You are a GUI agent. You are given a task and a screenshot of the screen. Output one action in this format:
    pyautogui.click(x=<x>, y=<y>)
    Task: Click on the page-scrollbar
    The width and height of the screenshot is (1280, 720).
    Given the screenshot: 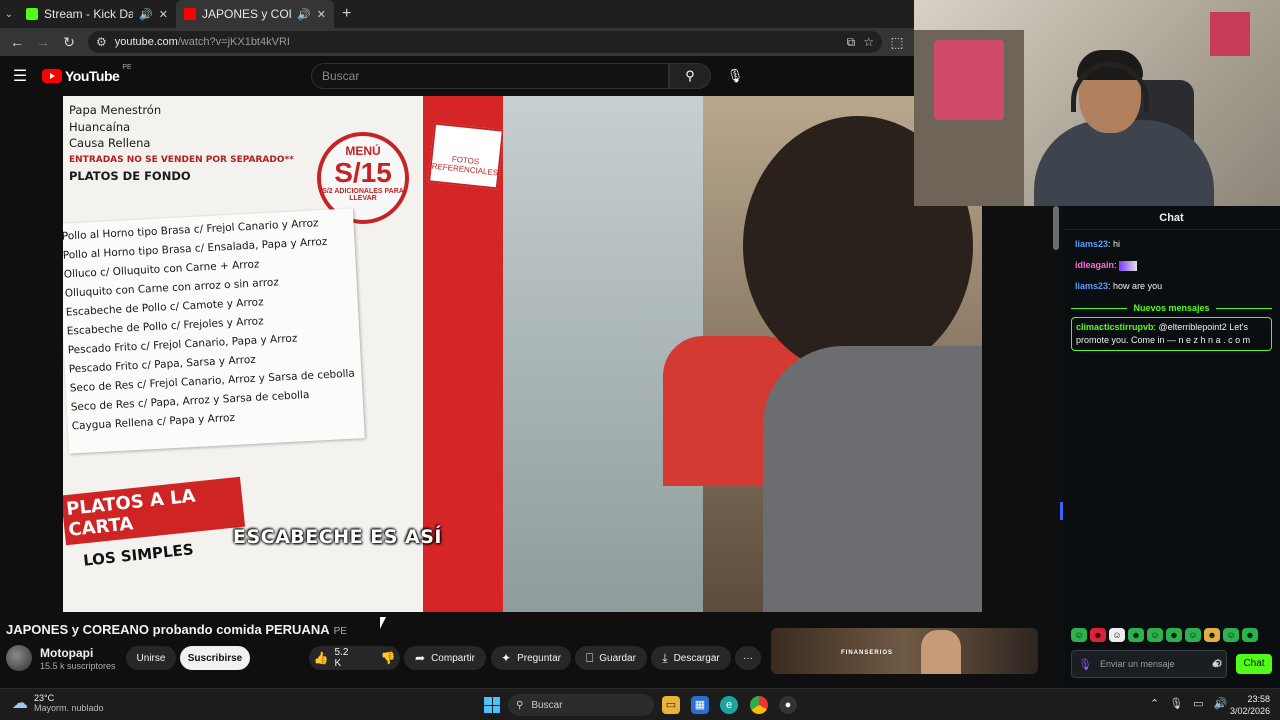 What is the action you would take?
    pyautogui.click(x=1056, y=447)
    